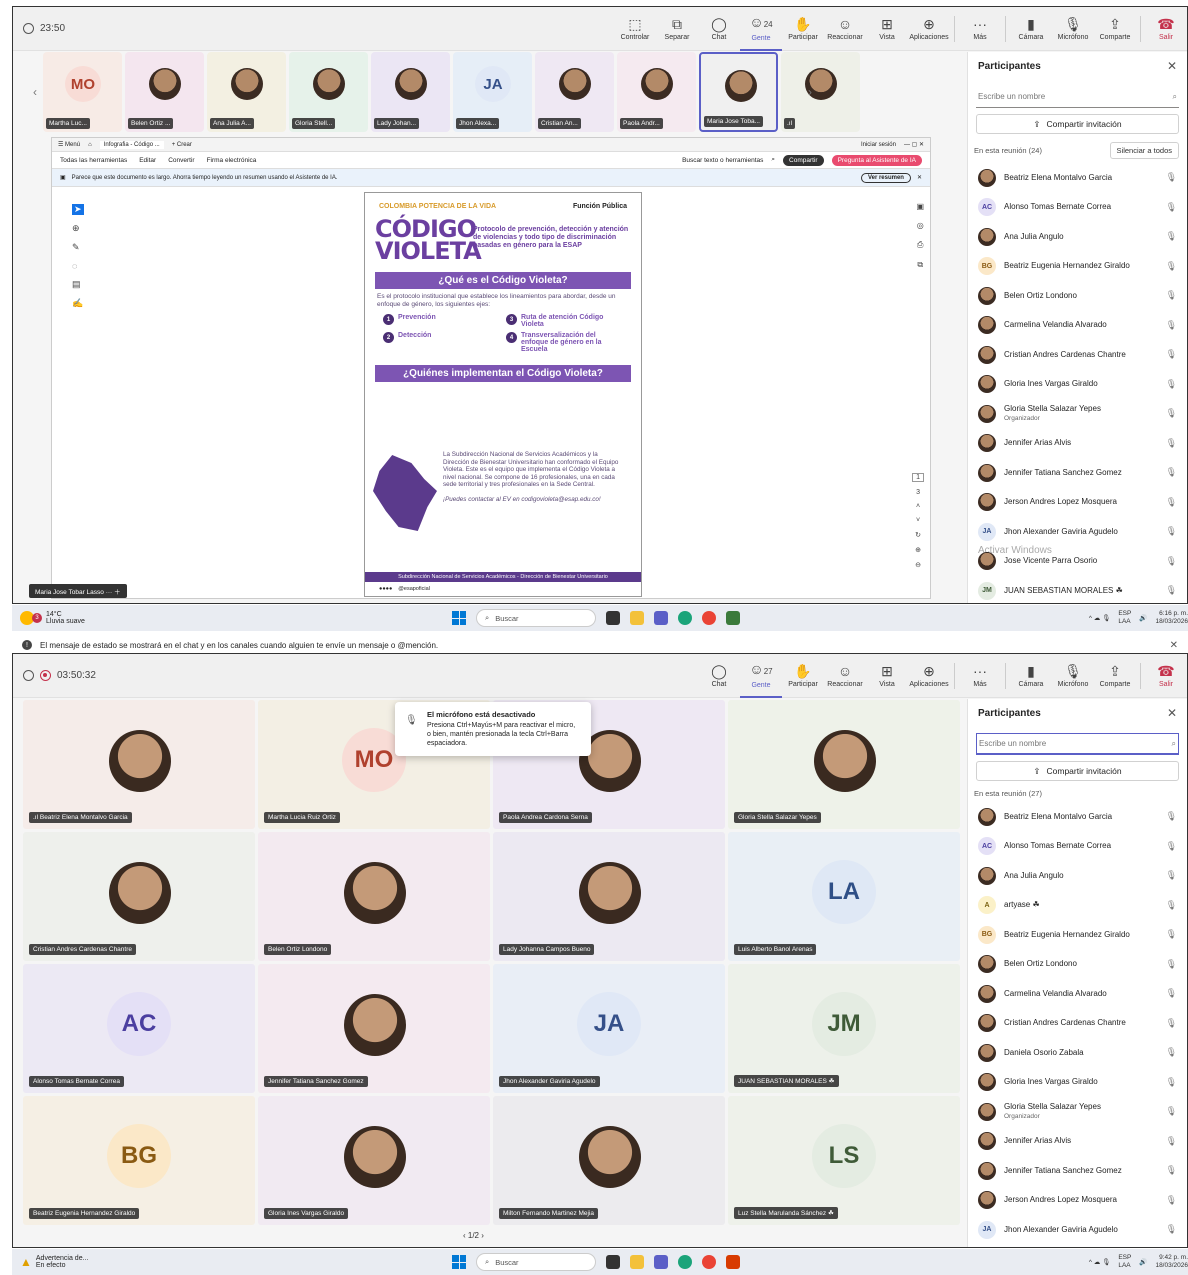 The height and width of the screenshot is (1275, 1188). I want to click on clock: 9:42 p. m. 18/03/2026, so click(1171, 1262).